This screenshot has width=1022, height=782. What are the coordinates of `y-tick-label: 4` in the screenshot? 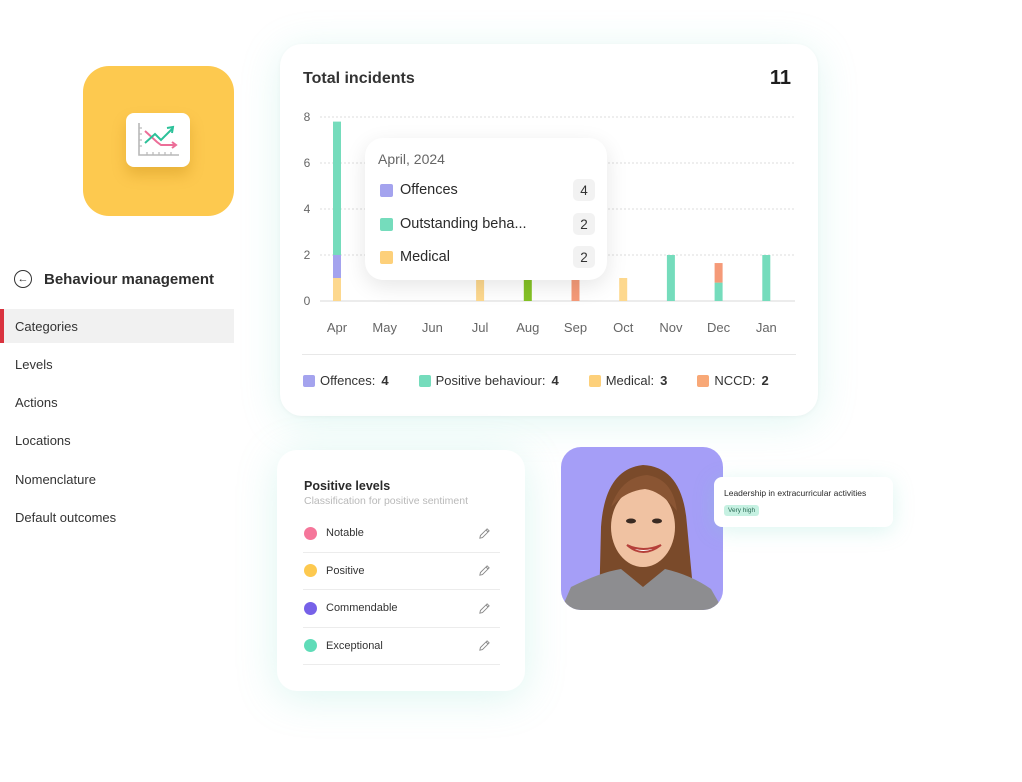 It's located at (307, 209).